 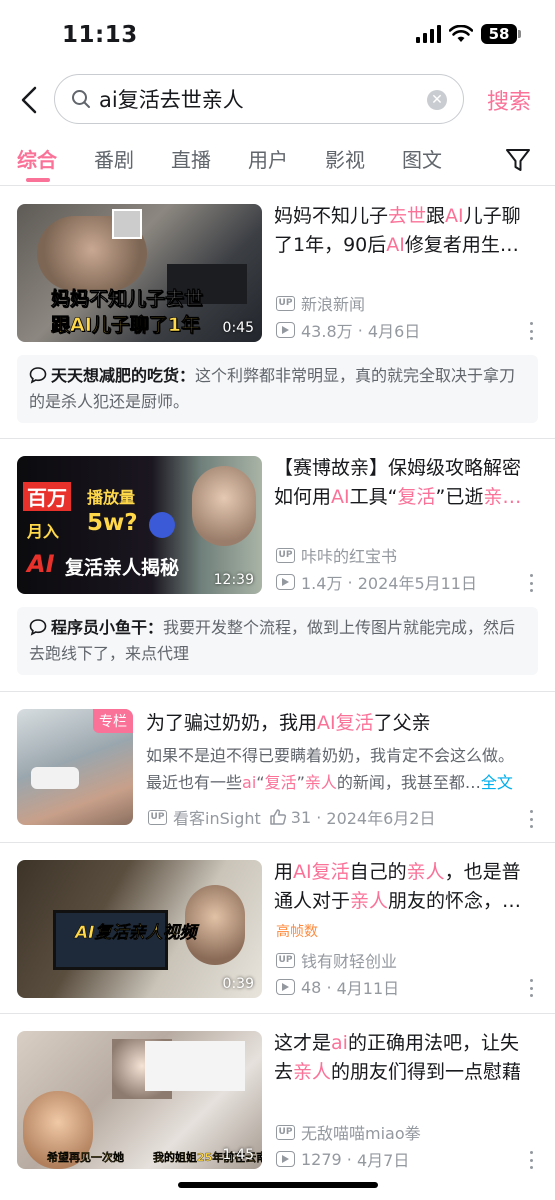 I want to click on thumbnail-caption-5: AI, so click(x=41, y=564).